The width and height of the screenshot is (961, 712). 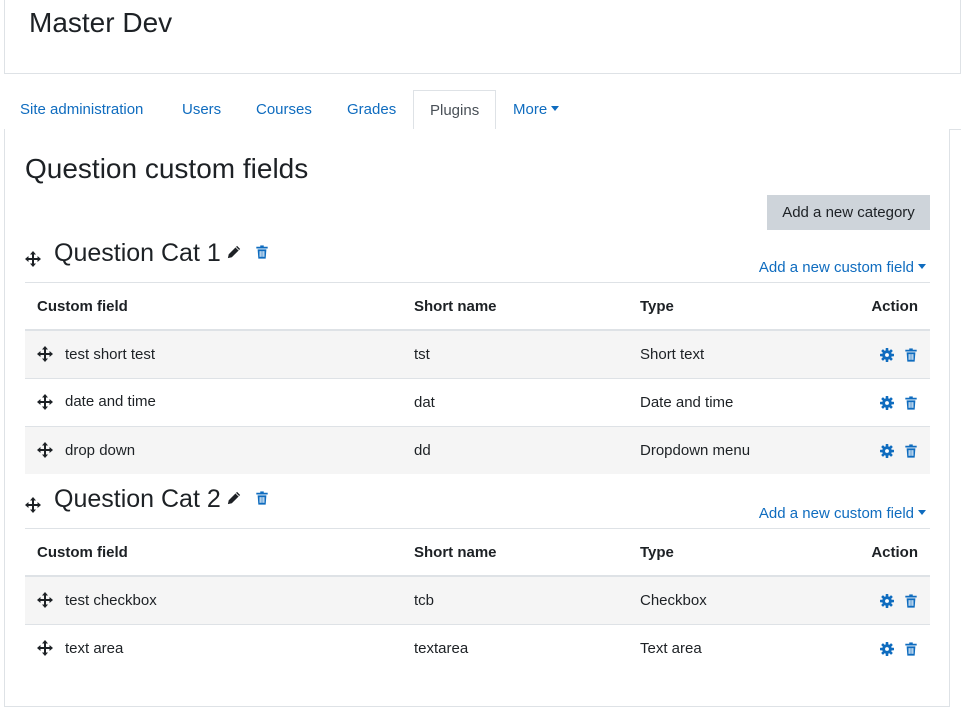 I want to click on field-type: Checkbox, so click(x=733, y=600).